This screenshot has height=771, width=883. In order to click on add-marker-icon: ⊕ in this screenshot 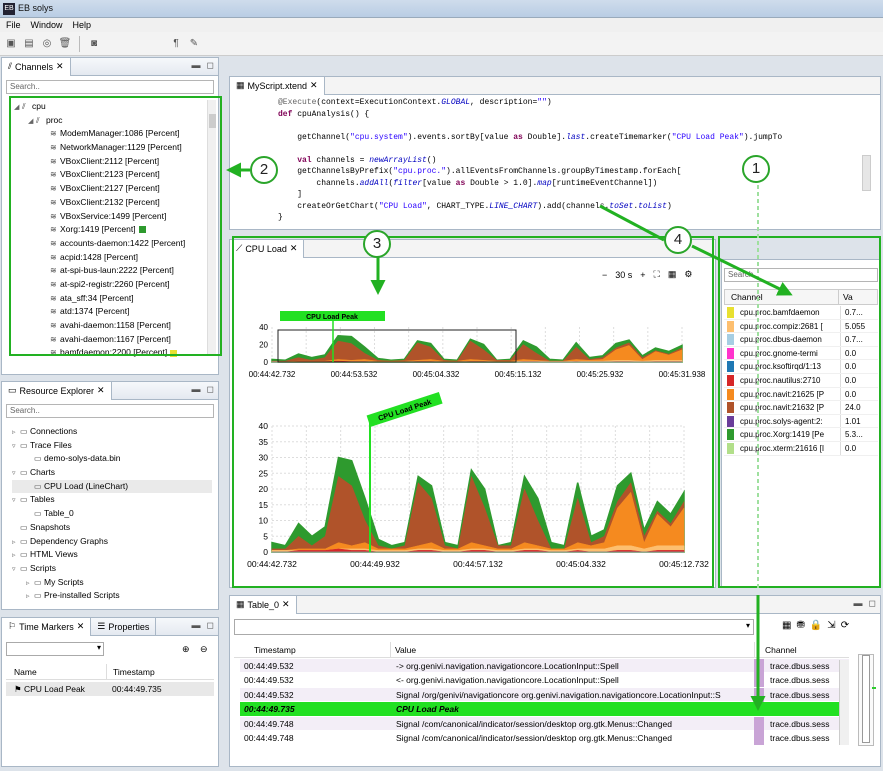, I will do `click(186, 649)`.